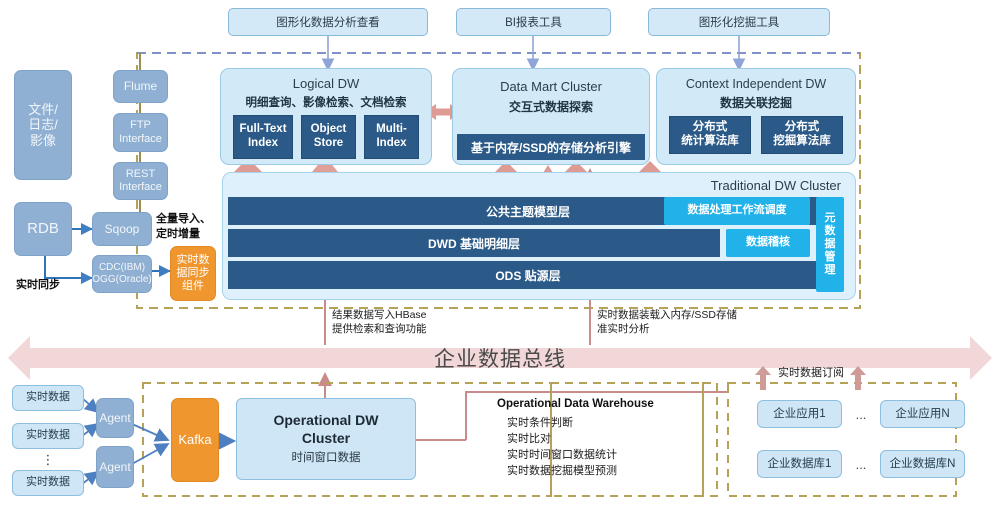  Describe the element at coordinates (802, 141) in the screenshot. I see `item-line: 挖掘算法库` at that location.